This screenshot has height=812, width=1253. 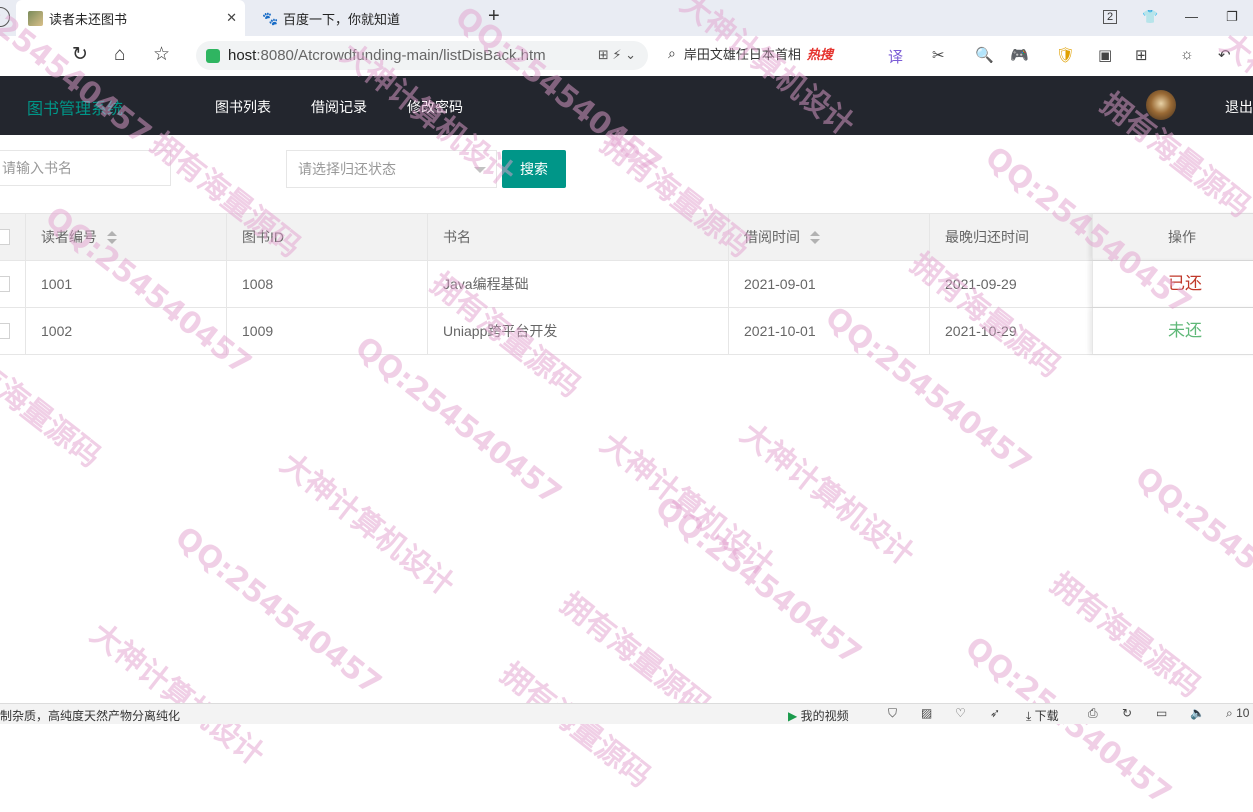 What do you see at coordinates (85, 168) in the screenshot?
I see `book-name-input: 请输入书名` at bounding box center [85, 168].